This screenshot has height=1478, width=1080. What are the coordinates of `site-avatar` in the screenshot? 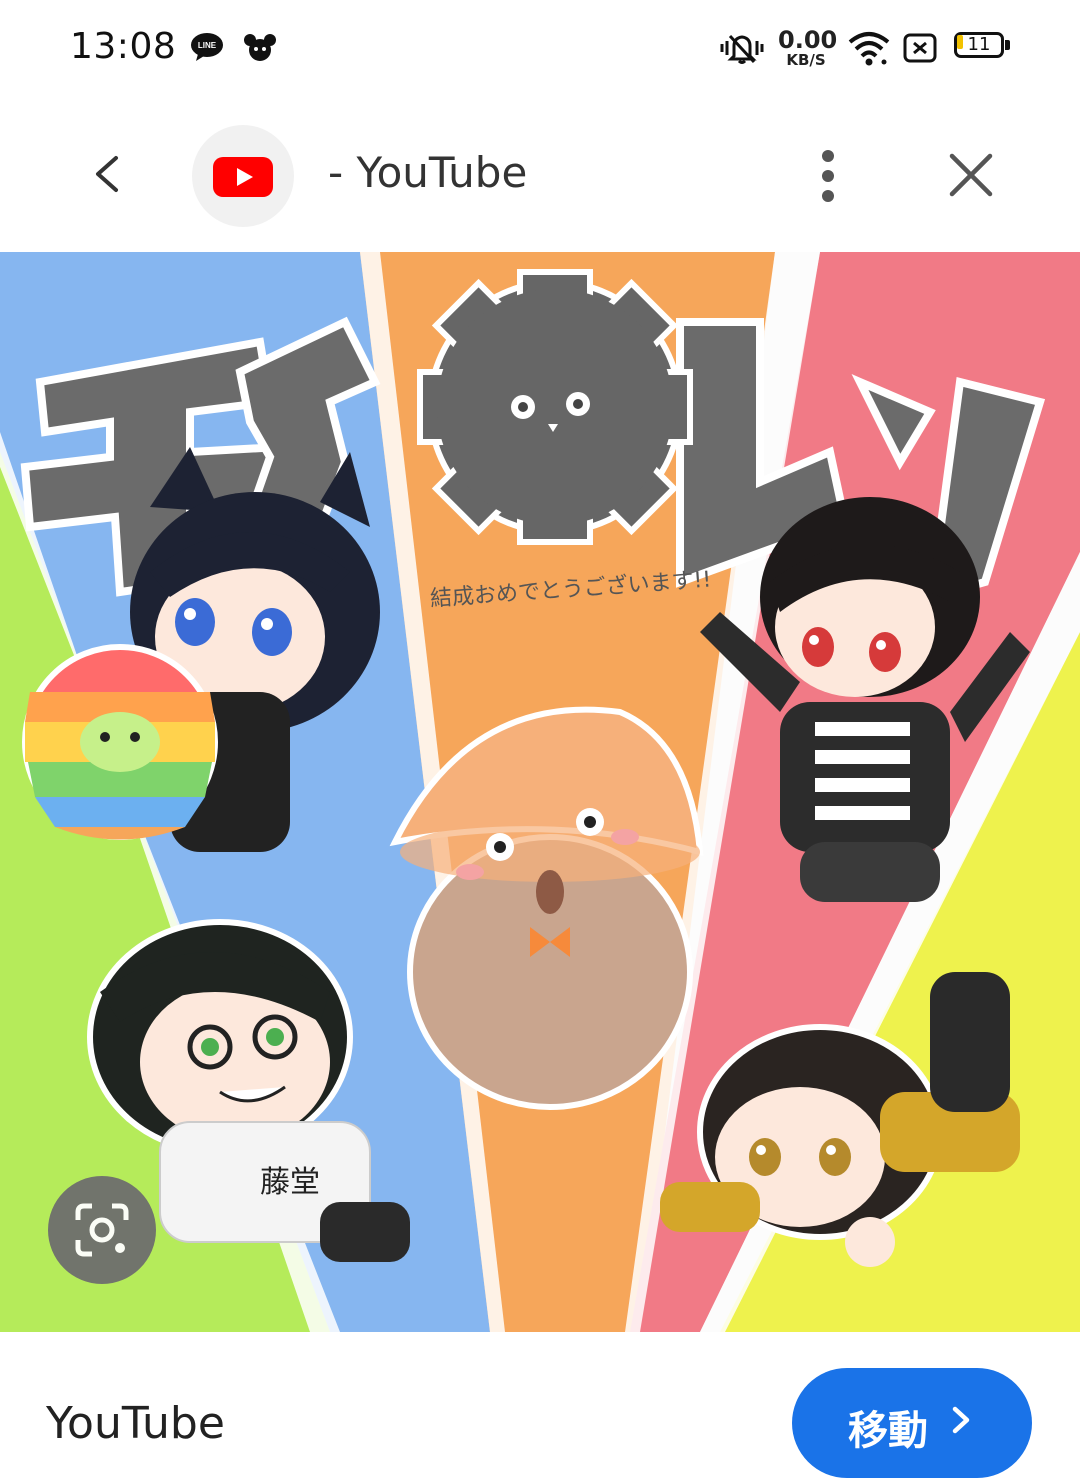 It's located at (243, 176).